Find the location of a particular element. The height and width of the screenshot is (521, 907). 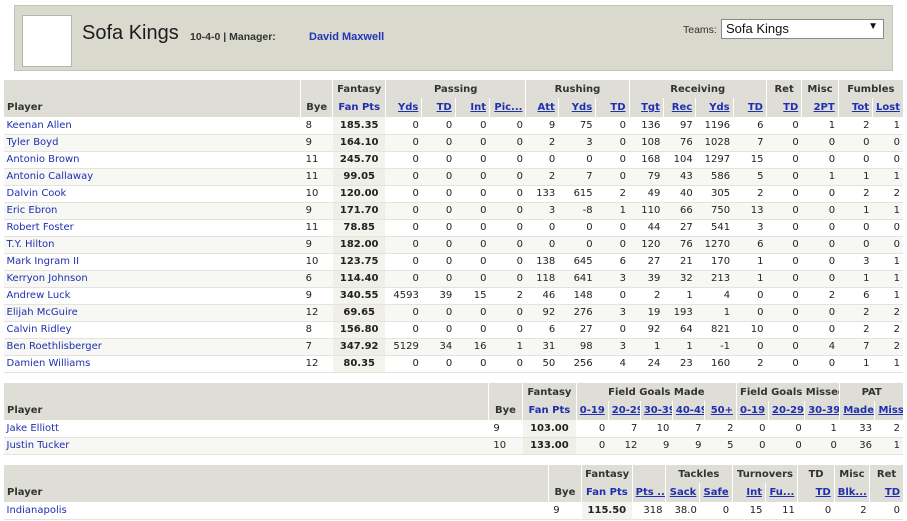

sort-fgm-20-29-link: 20-29 is located at coordinates (626, 410).